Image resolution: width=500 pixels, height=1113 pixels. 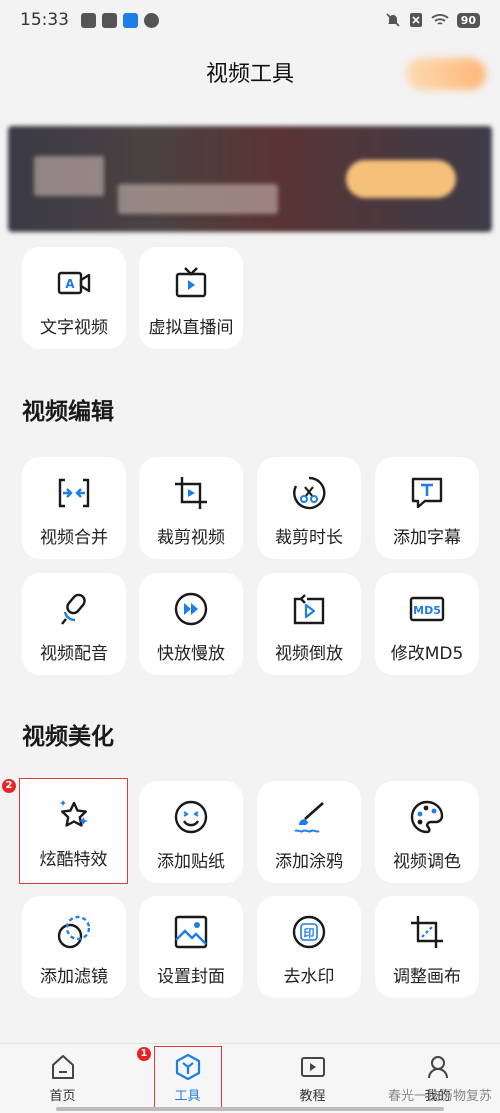 What do you see at coordinates (74, 298) in the screenshot?
I see `tool-text-video: A 文字视频` at bounding box center [74, 298].